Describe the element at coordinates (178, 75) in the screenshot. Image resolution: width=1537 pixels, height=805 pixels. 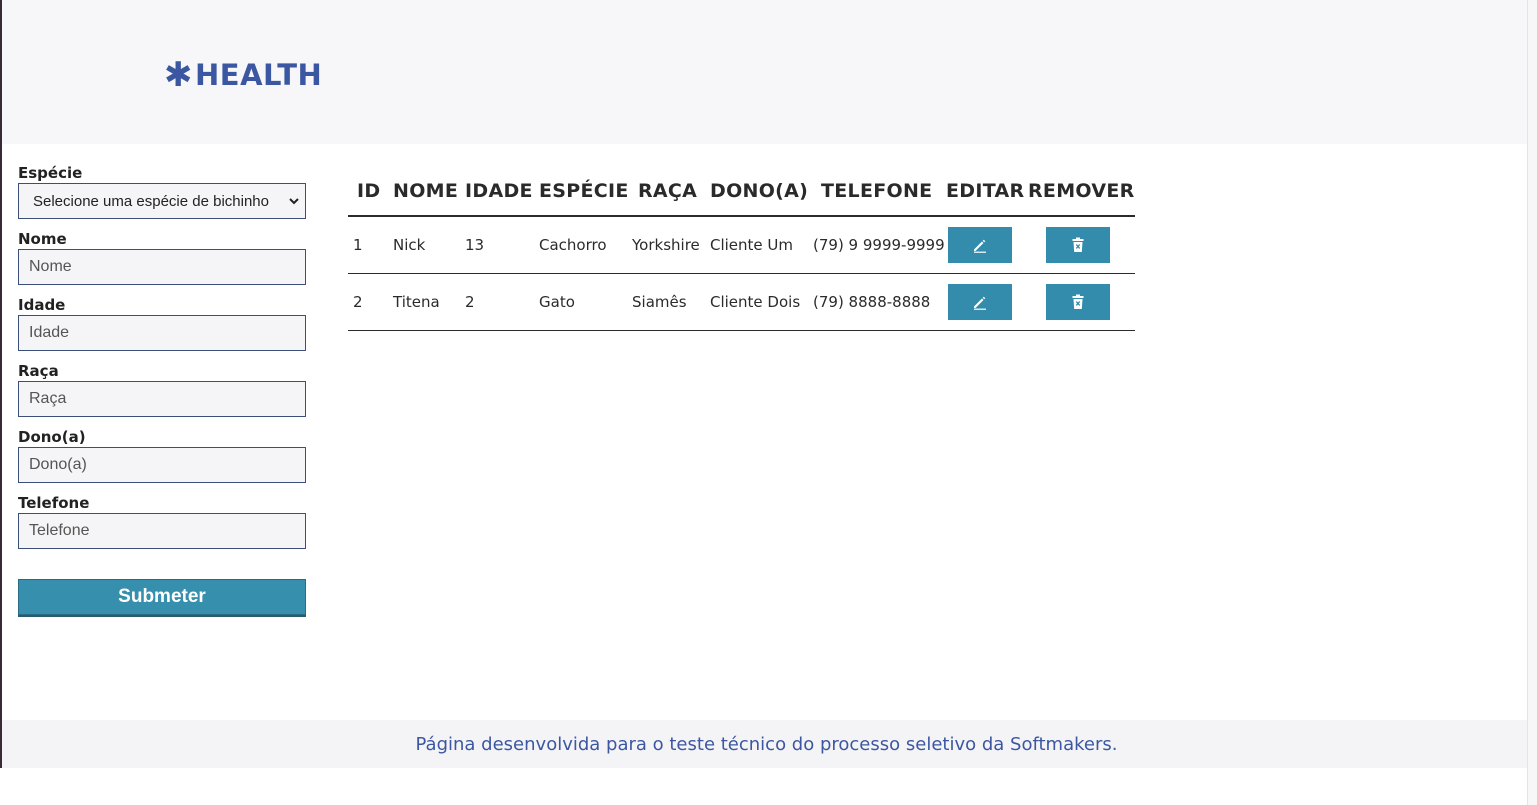
I see `asterisk-icon: ✱` at that location.